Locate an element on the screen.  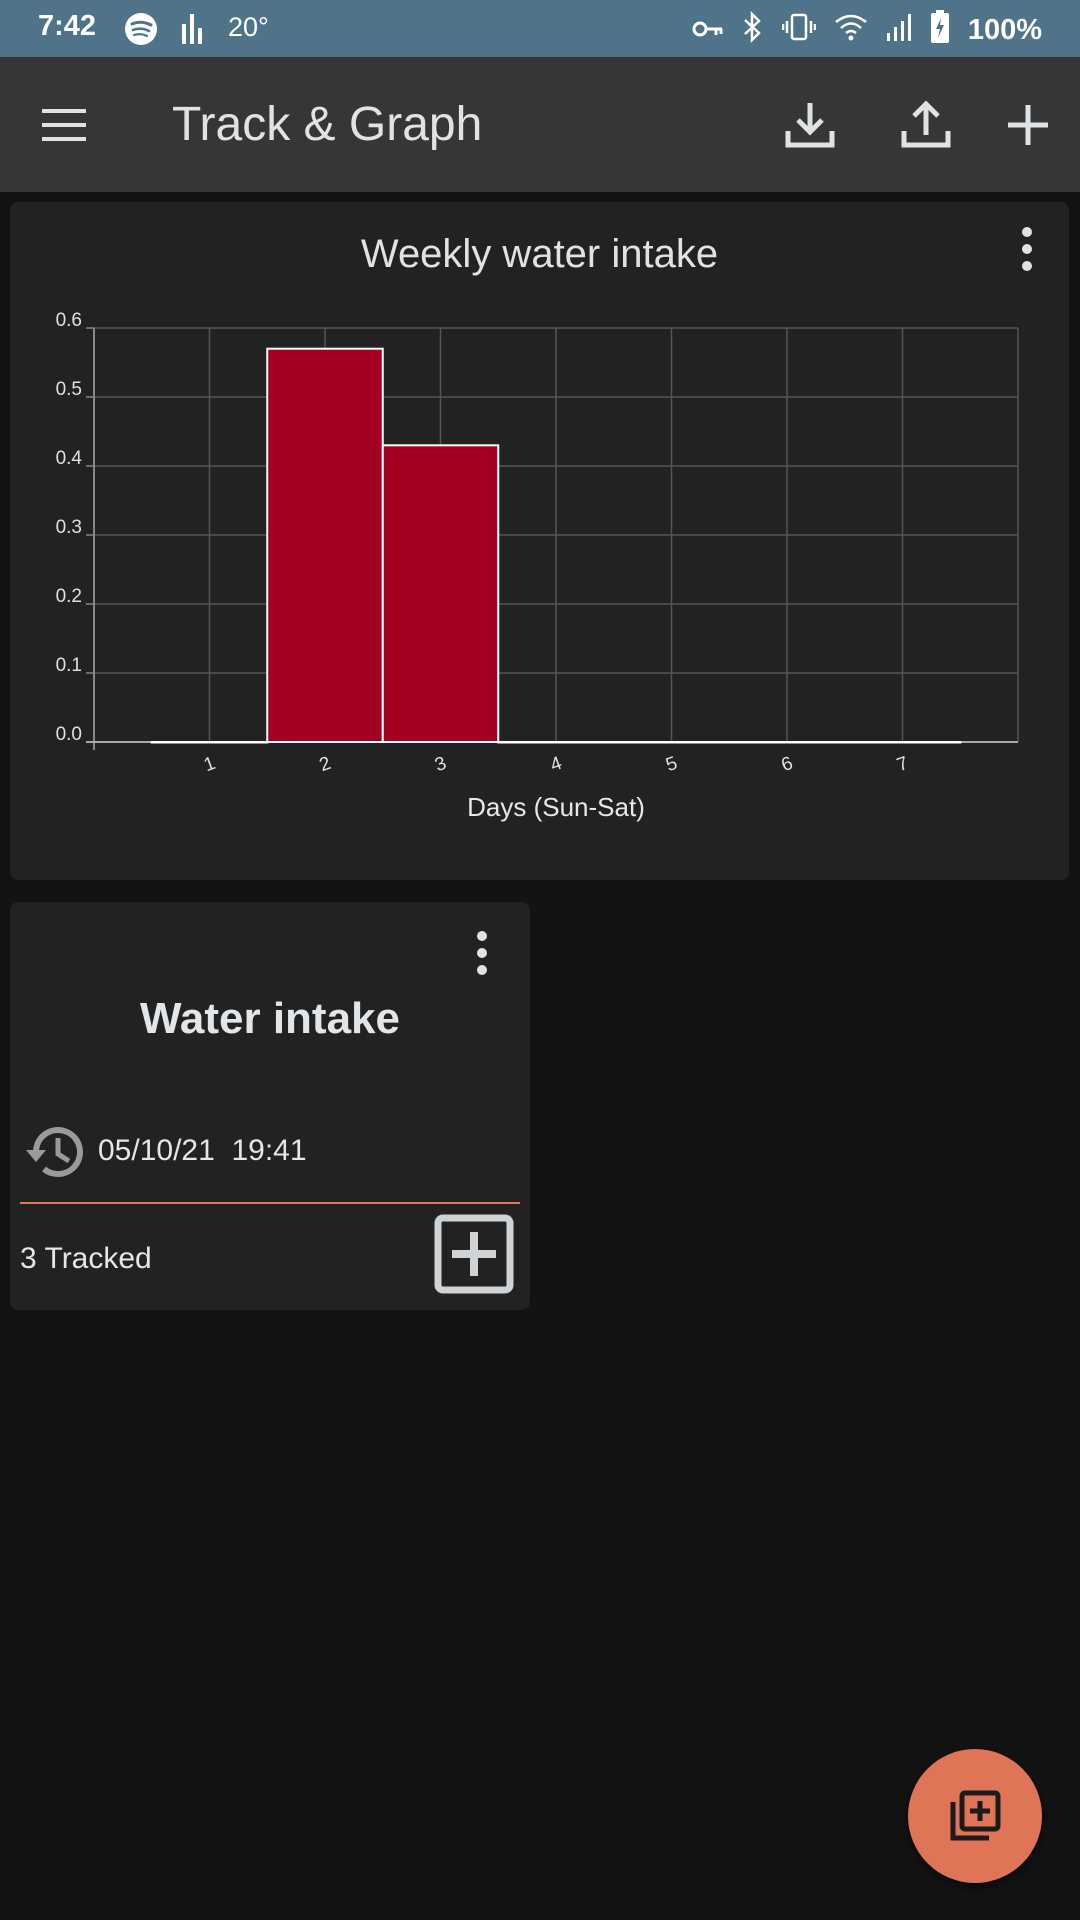
vibrate-icon is located at coordinates (799, 30).